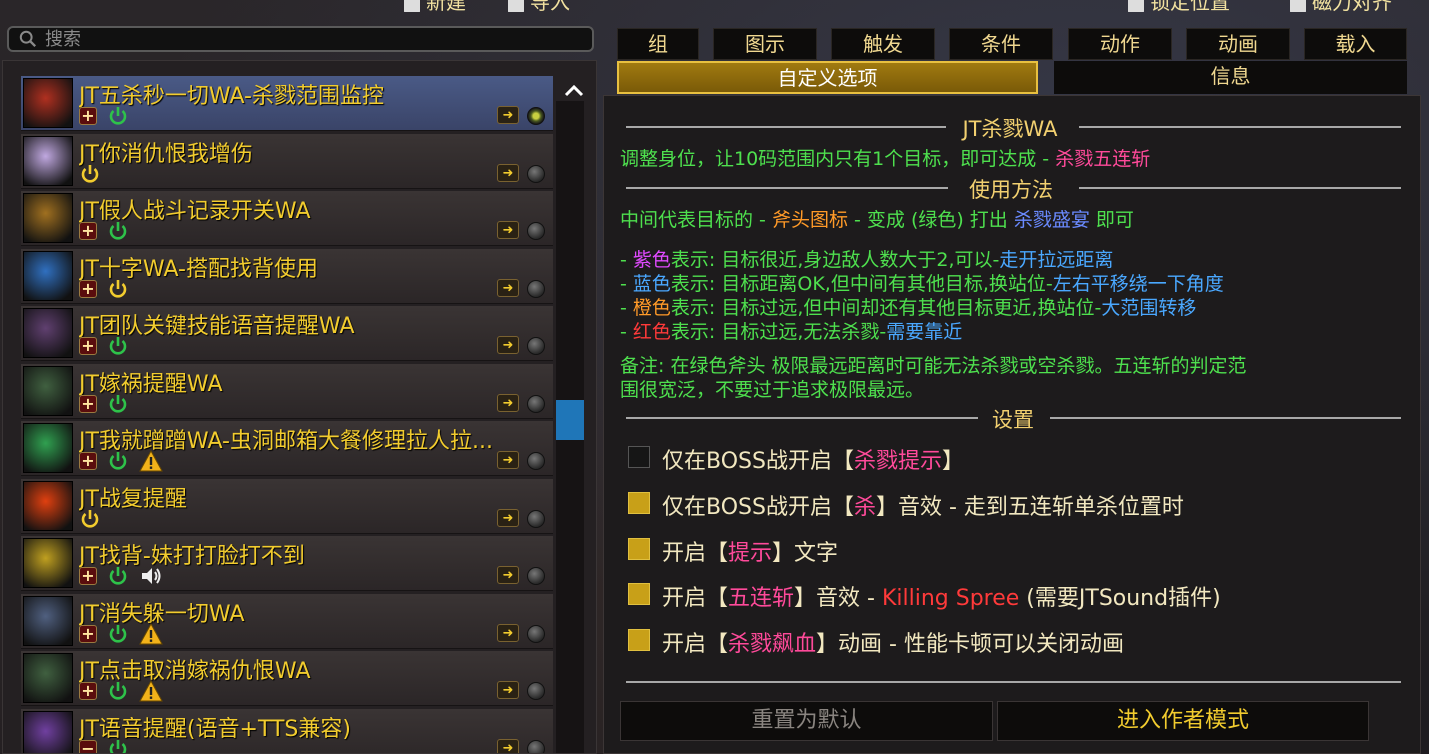  I want to click on option-boss-kill-sound: 仅在BOSS战开启【杀】音效 - 走到五连斩单杀位置时, so click(923, 507).